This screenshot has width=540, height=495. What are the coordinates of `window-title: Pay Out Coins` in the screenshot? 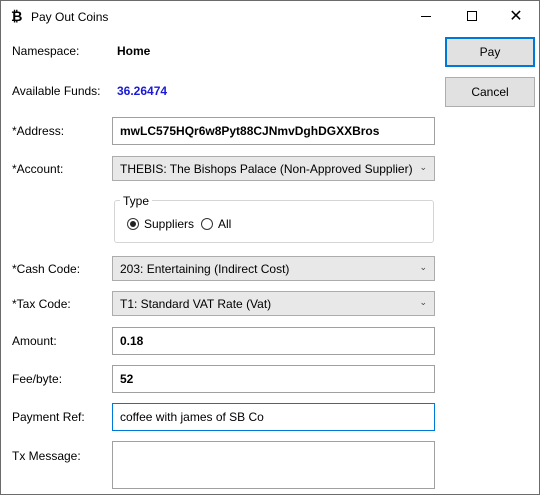 It's located at (70, 17).